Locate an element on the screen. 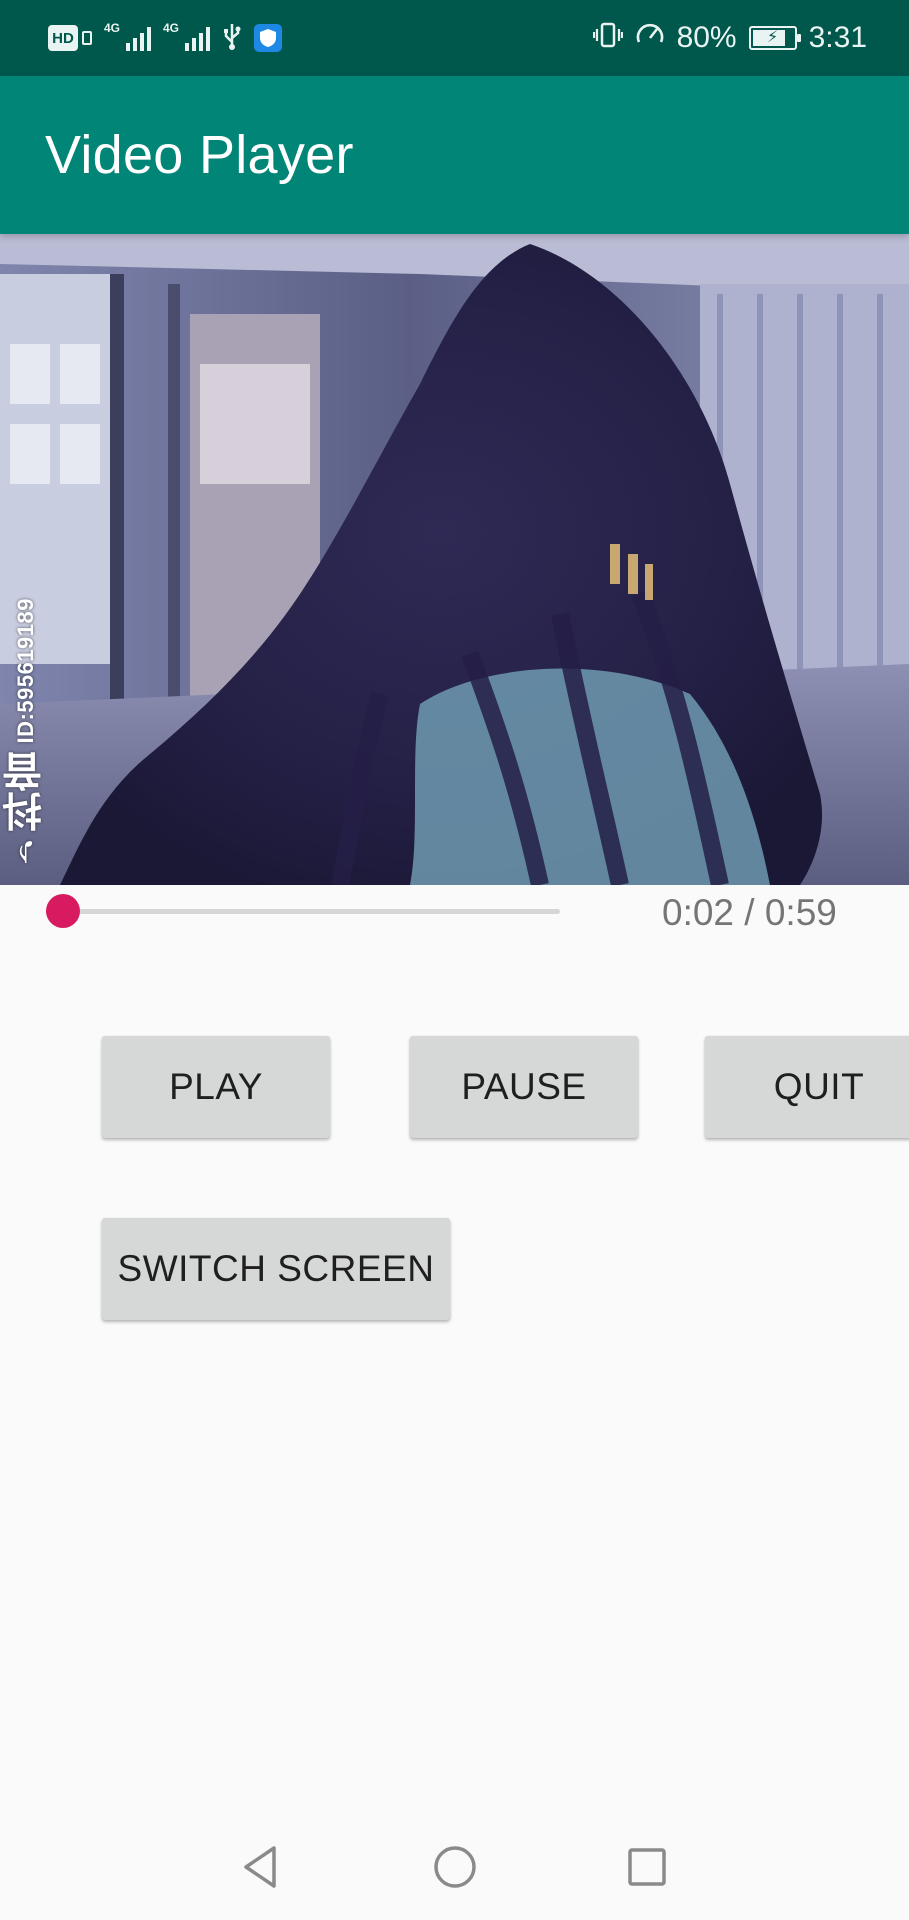 Image resolution: width=909 pixels, height=1920 pixels. status-right: 80% ⚡ 3:31 is located at coordinates (729, 38).